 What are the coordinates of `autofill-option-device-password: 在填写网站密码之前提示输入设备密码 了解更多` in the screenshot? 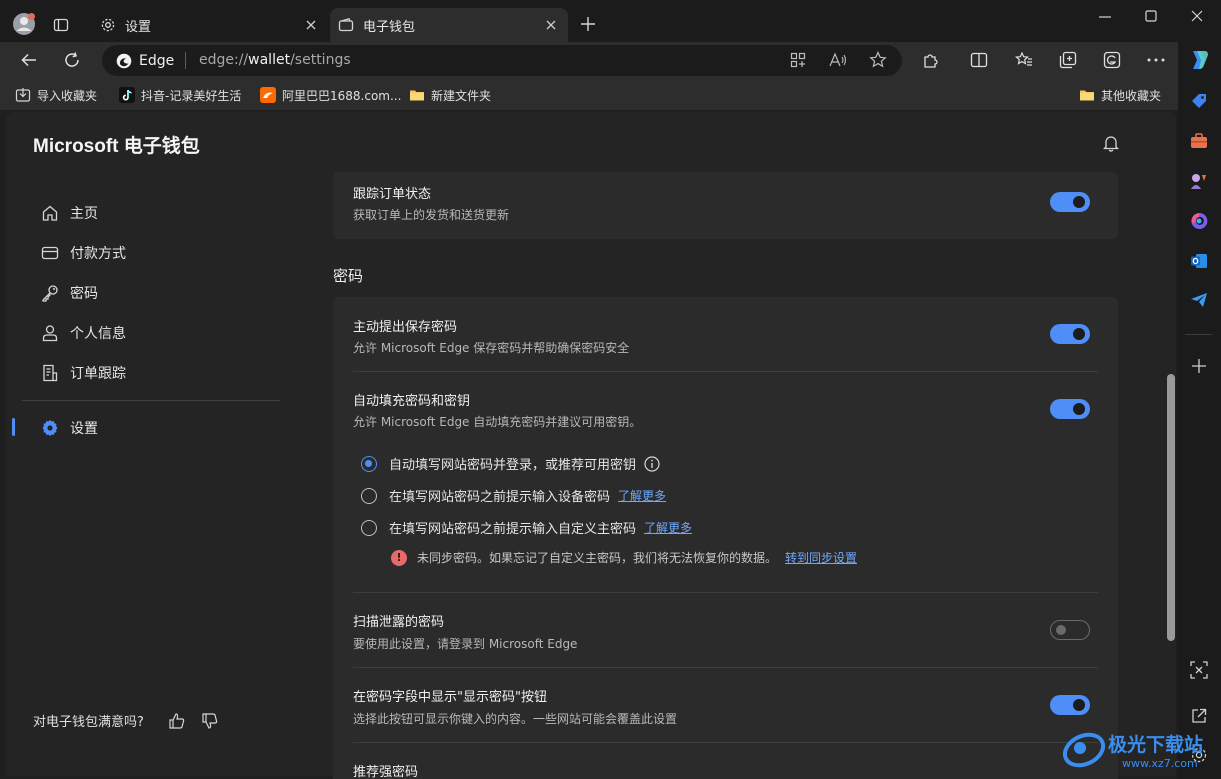 It's located at (513, 495).